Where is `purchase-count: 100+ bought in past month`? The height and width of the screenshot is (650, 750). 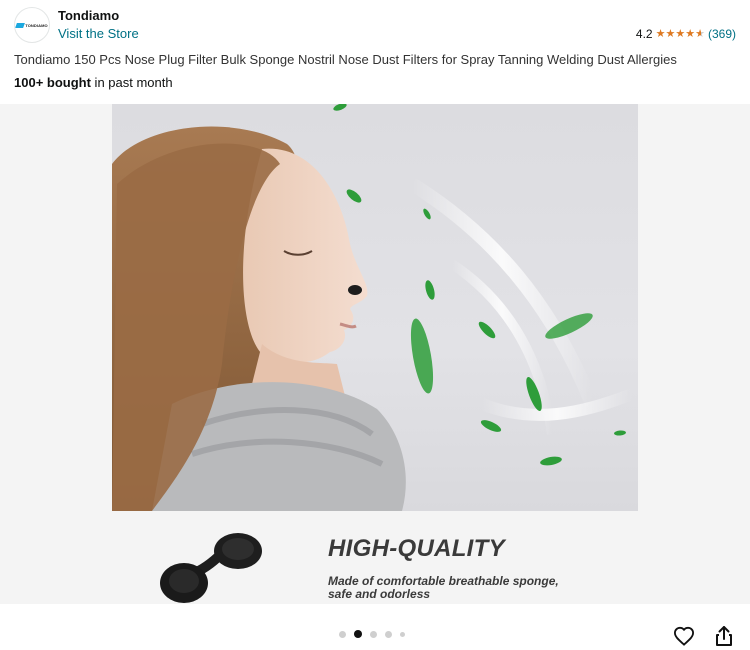 purchase-count: 100+ bought in past month is located at coordinates (93, 82).